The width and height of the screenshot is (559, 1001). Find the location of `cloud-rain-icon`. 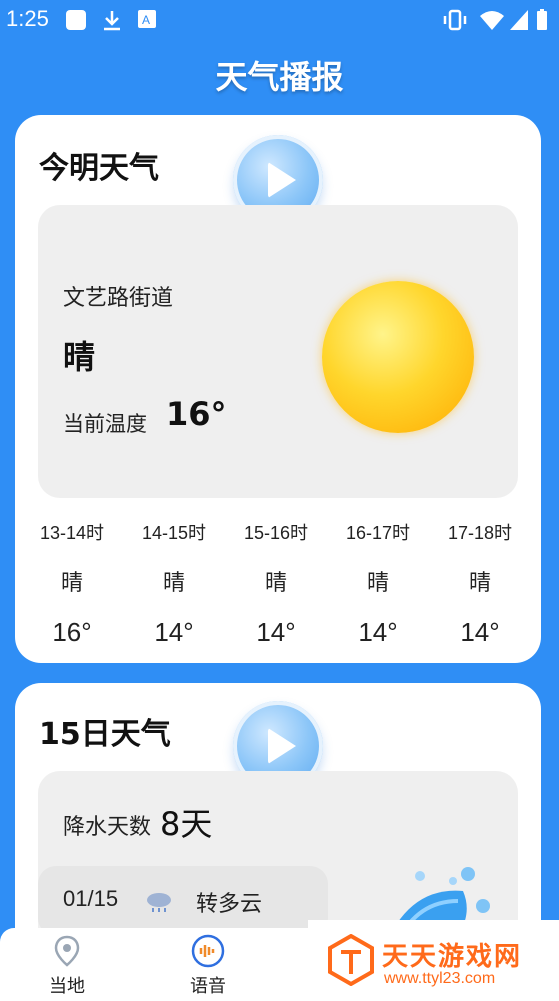

cloud-rain-icon is located at coordinates (159, 902).